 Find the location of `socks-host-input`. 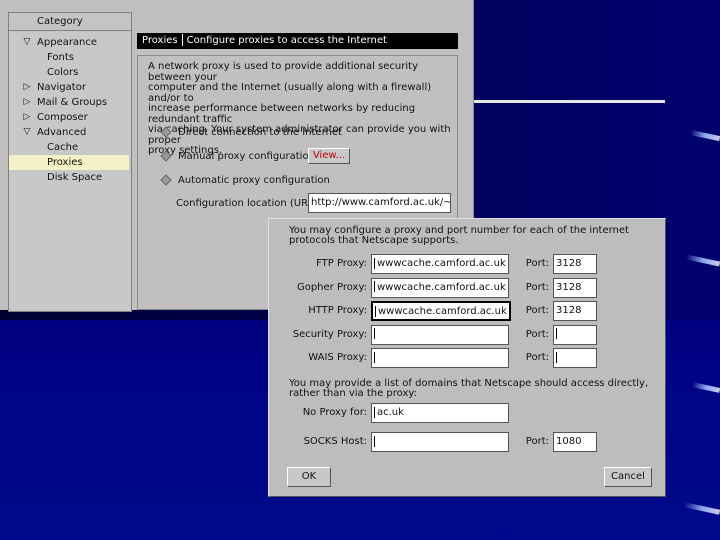

socks-host-input is located at coordinates (440, 442).